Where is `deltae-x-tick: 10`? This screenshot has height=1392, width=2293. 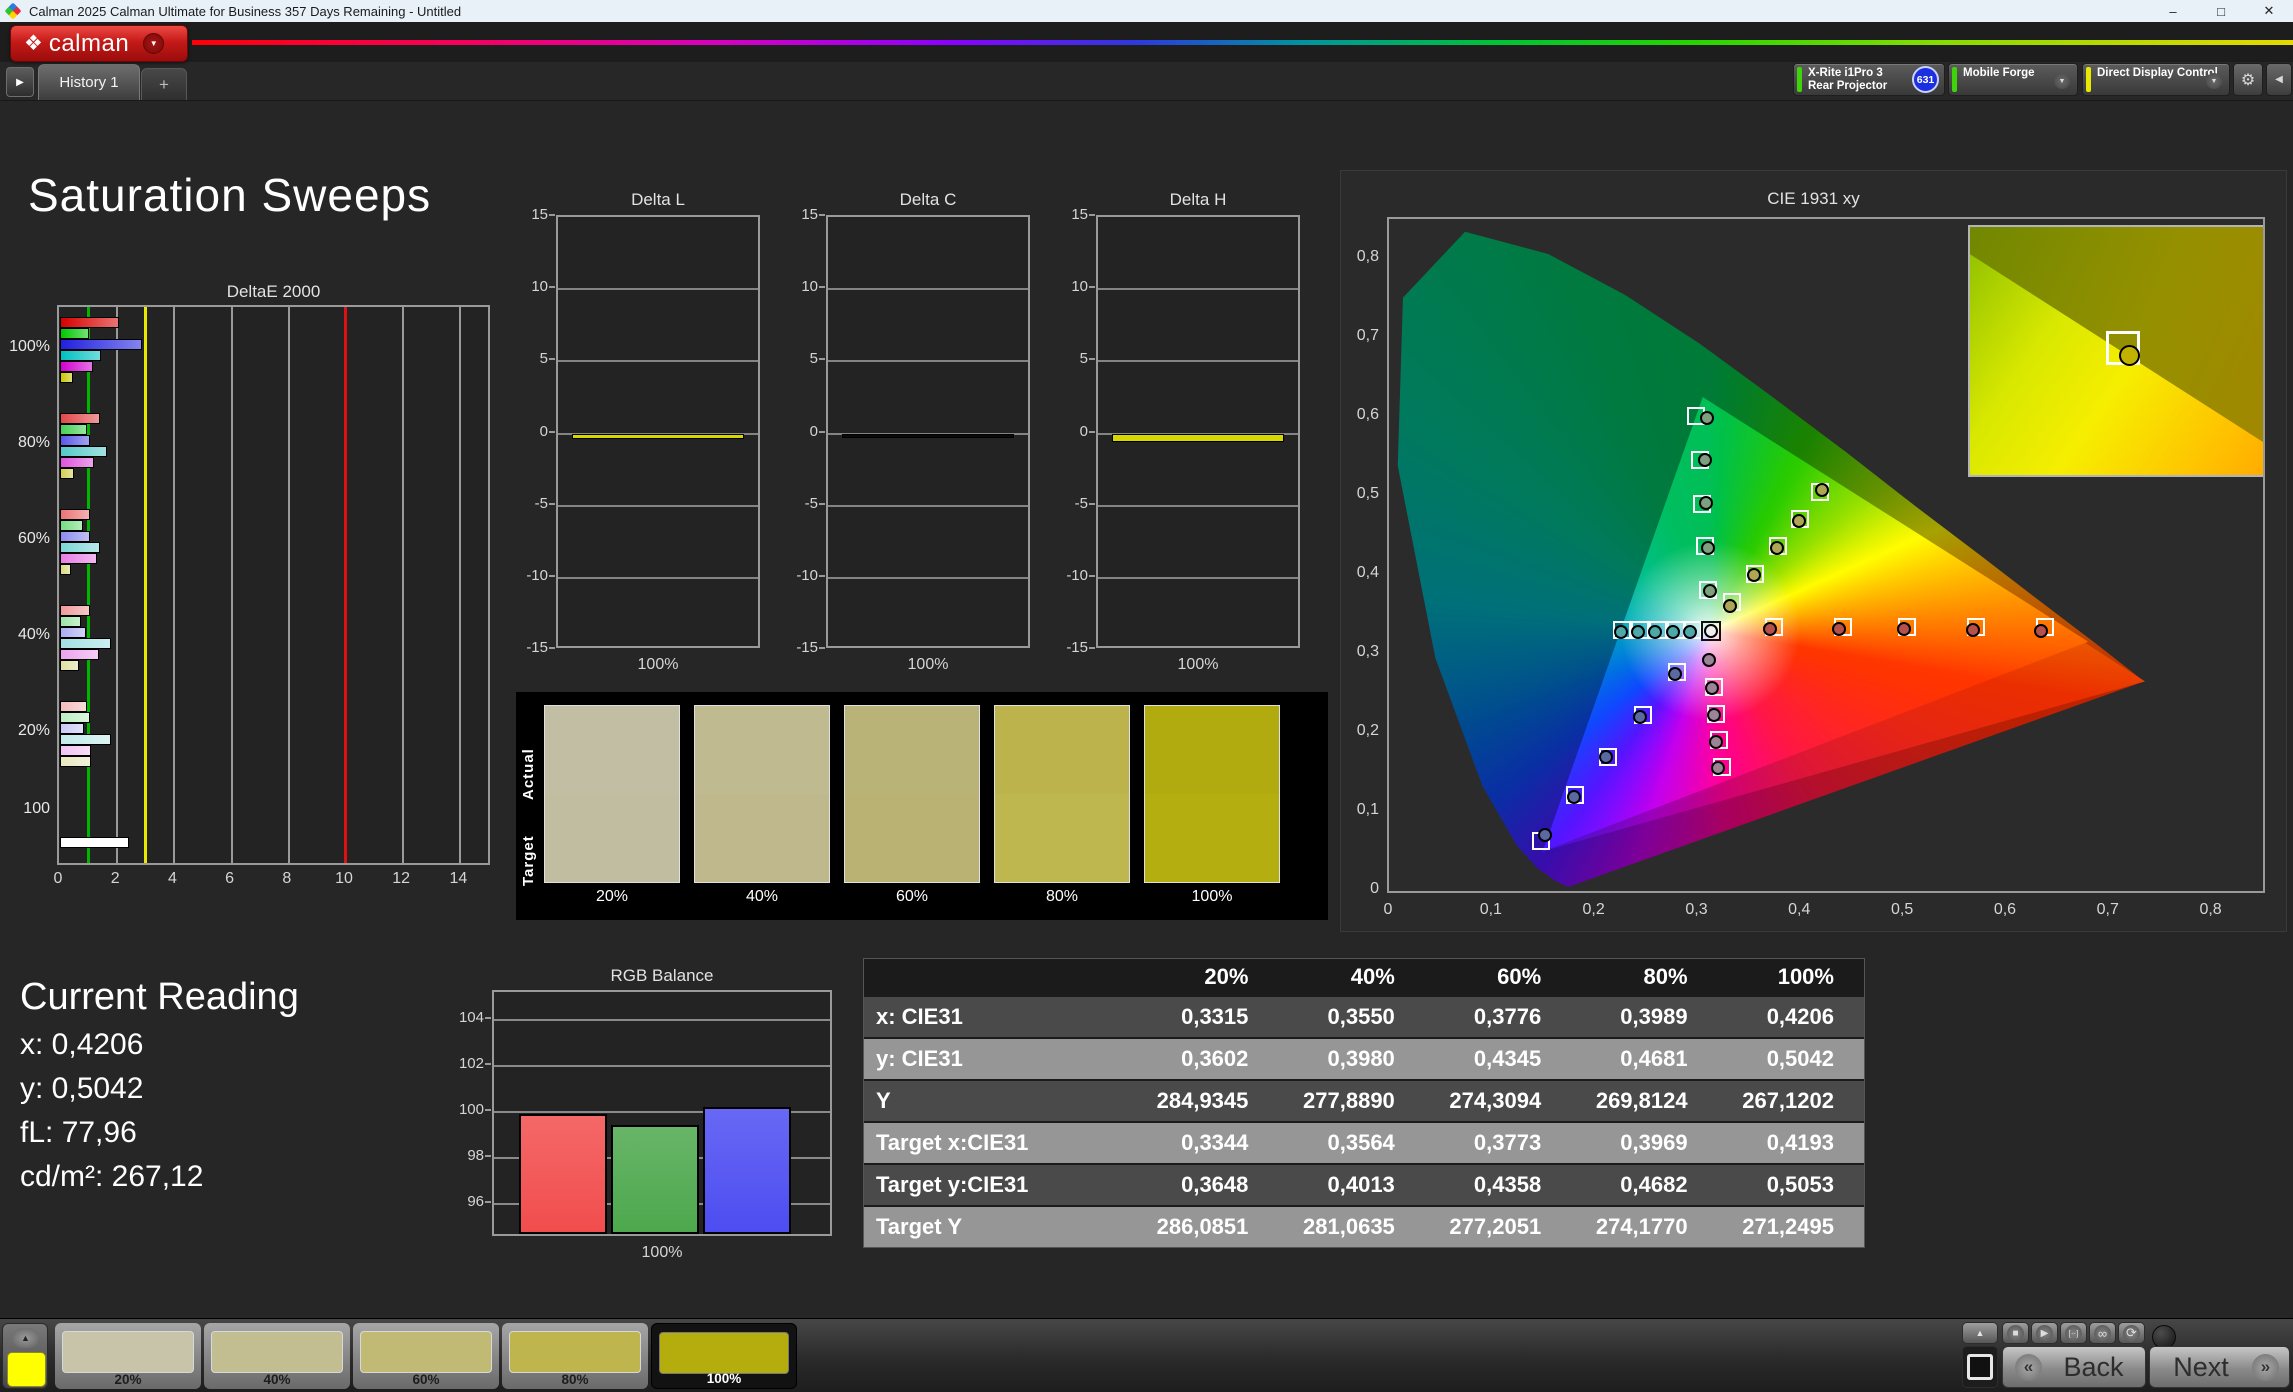 deltae-x-tick: 10 is located at coordinates (344, 878).